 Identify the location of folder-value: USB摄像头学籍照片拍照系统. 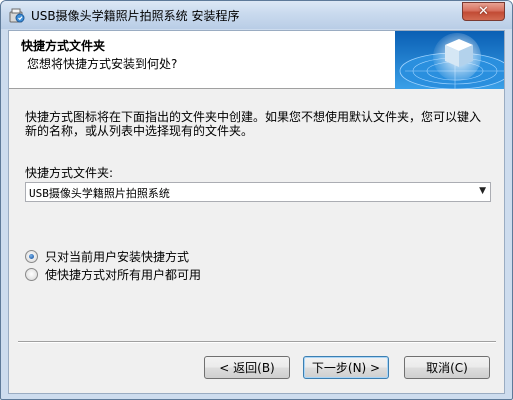
(99, 193).